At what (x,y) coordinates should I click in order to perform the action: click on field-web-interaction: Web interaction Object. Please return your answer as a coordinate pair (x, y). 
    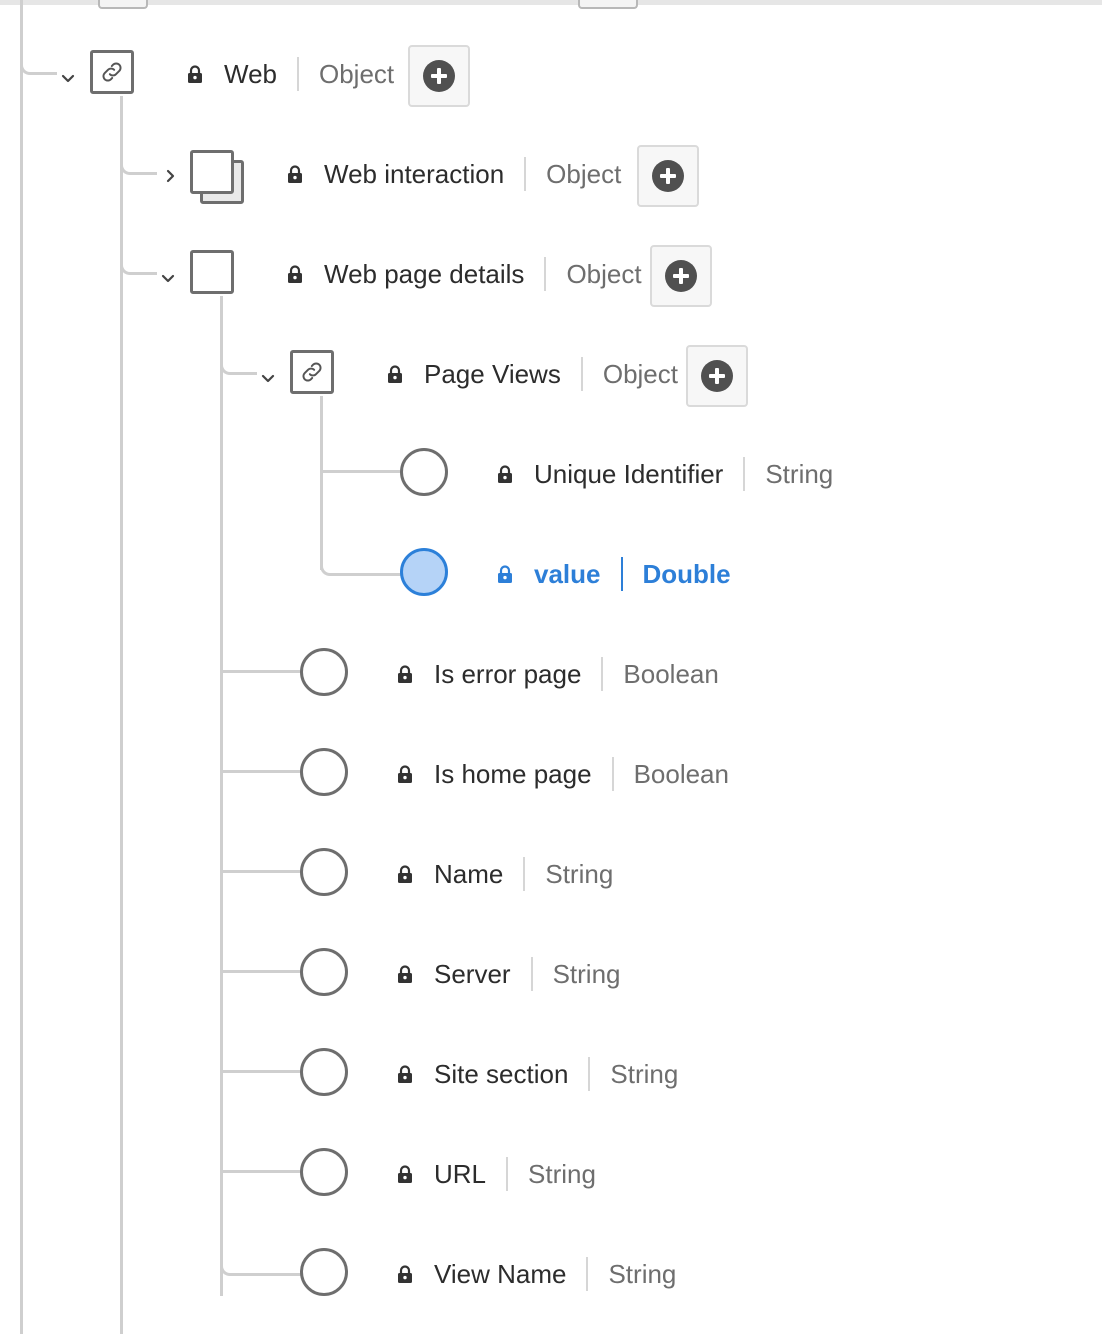
    Looking at the image, I should click on (472, 174).